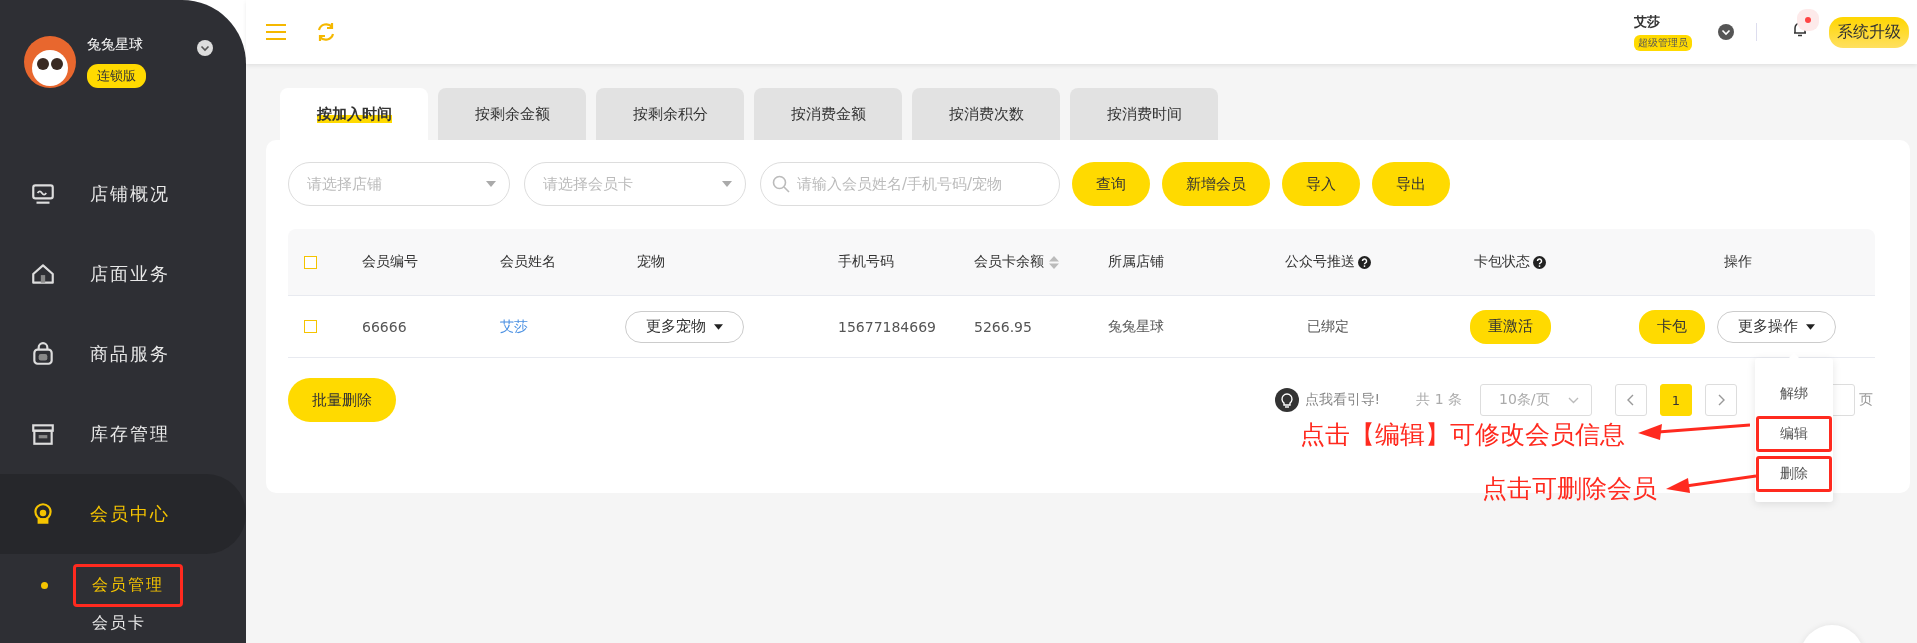  Describe the element at coordinates (1342, 400) in the screenshot. I see `guide-link: 点我看引导!` at that location.